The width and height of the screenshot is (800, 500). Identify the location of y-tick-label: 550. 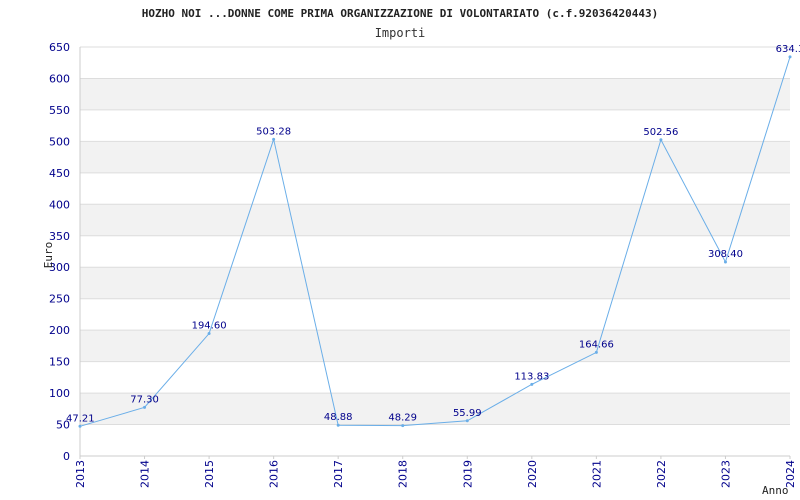
(59, 110).